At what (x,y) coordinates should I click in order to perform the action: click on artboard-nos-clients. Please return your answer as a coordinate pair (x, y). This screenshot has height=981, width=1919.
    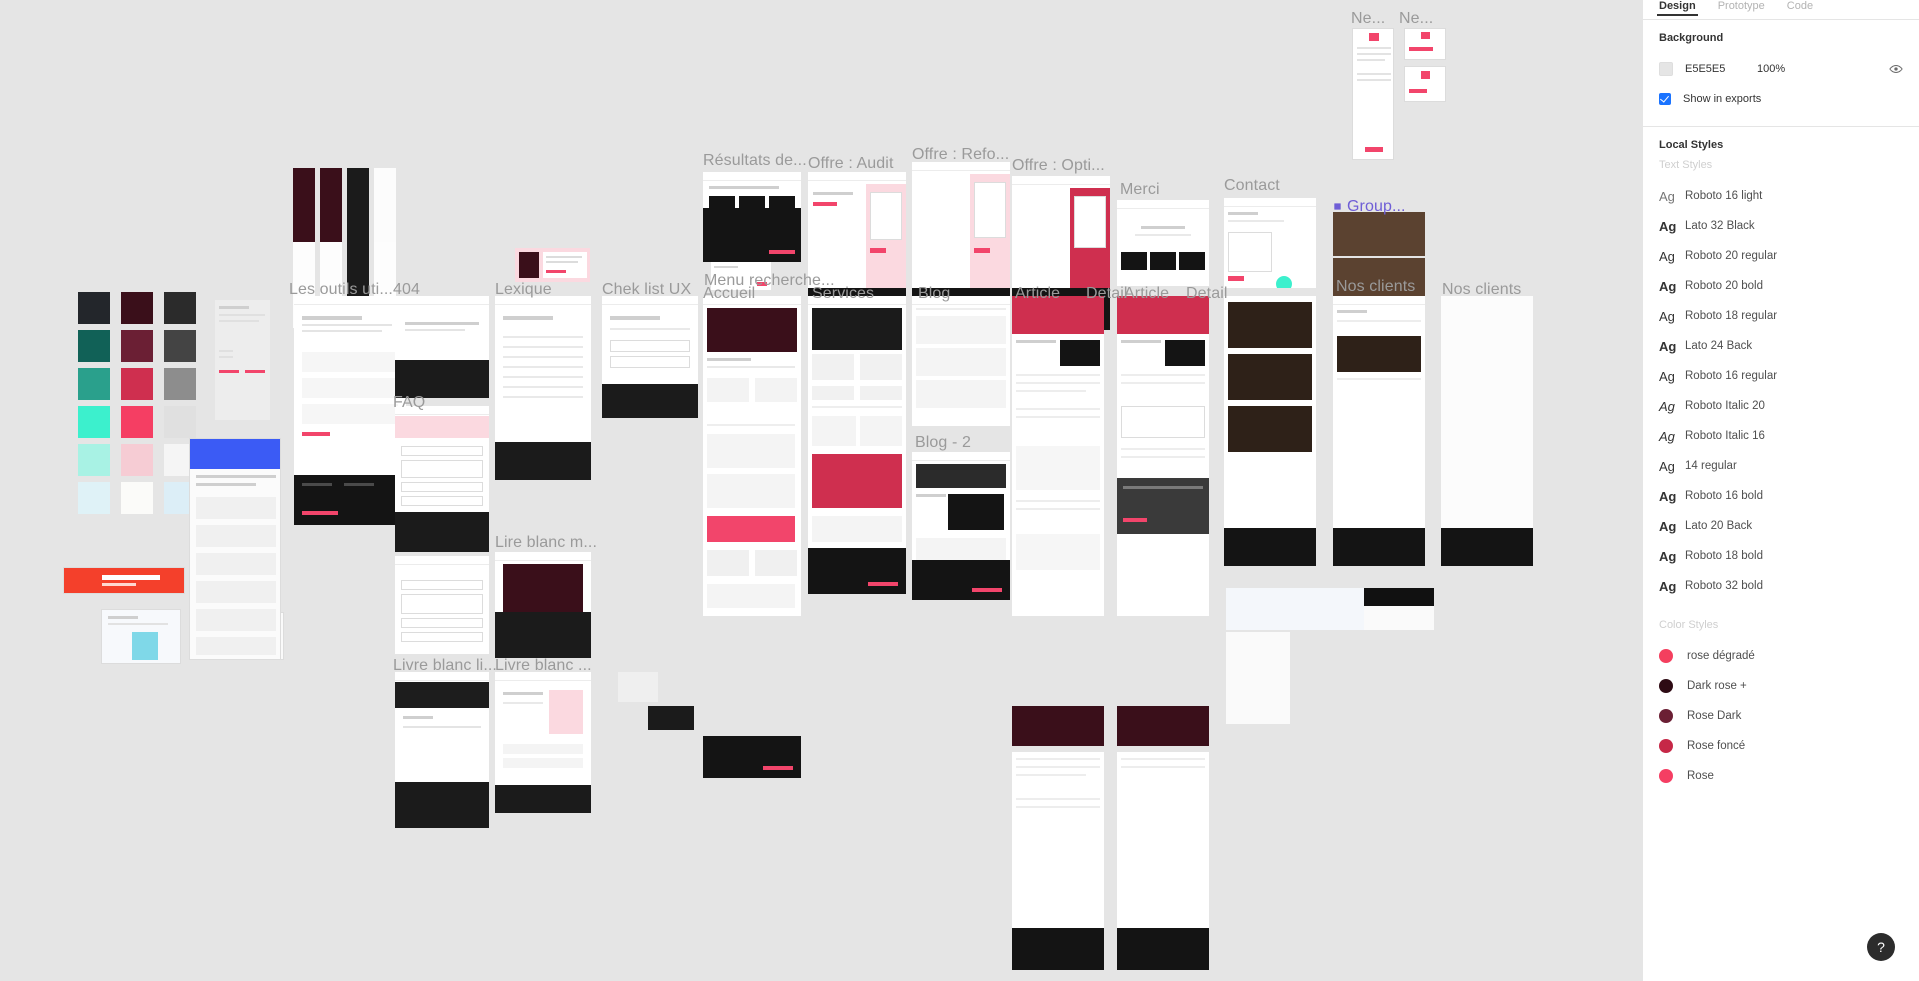
    Looking at the image, I should click on (1379, 421).